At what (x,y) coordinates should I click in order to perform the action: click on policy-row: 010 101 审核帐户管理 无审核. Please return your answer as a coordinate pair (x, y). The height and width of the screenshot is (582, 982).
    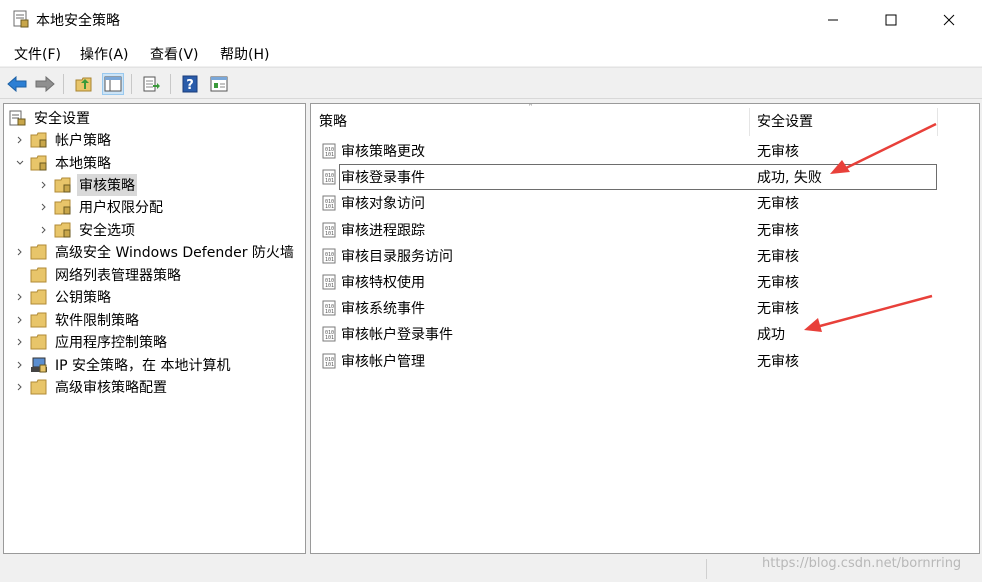
    Looking at the image, I should click on (645, 361).